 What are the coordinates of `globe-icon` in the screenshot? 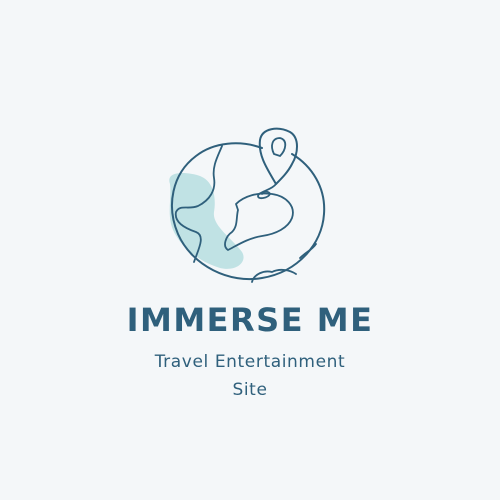 It's located at (247, 205).